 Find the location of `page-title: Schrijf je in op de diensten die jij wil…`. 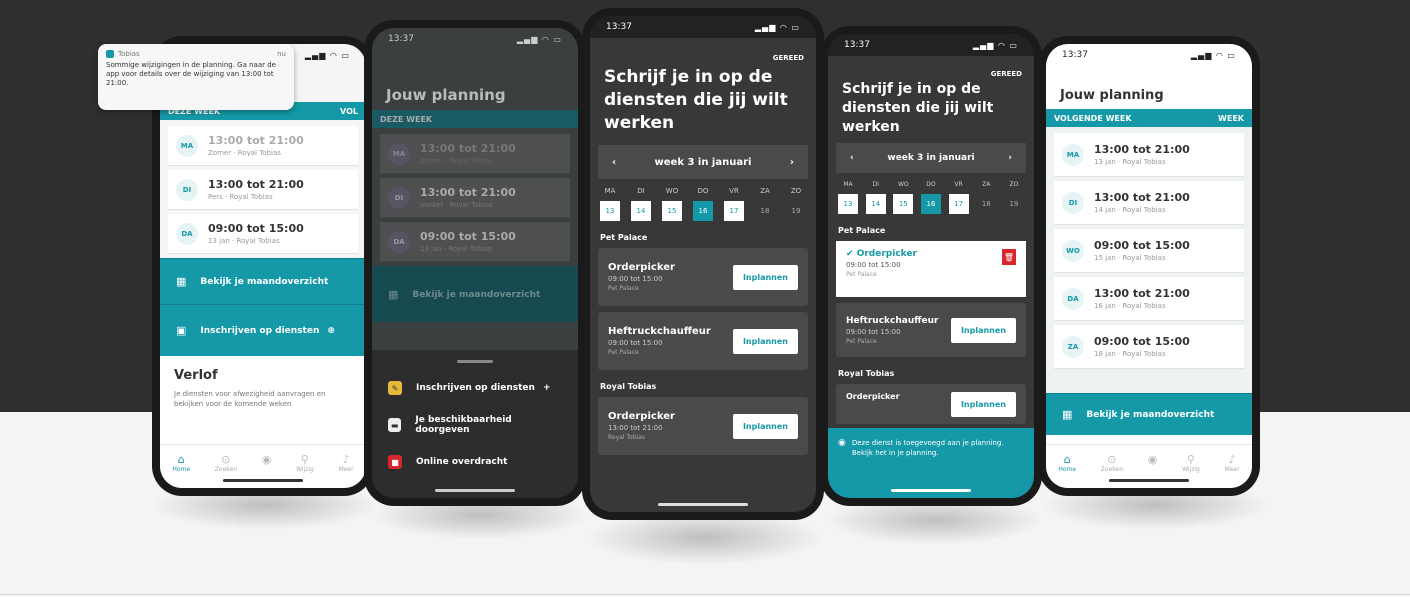

page-title: Schrijf je in op de diensten die jij wil… is located at coordinates (918, 108).